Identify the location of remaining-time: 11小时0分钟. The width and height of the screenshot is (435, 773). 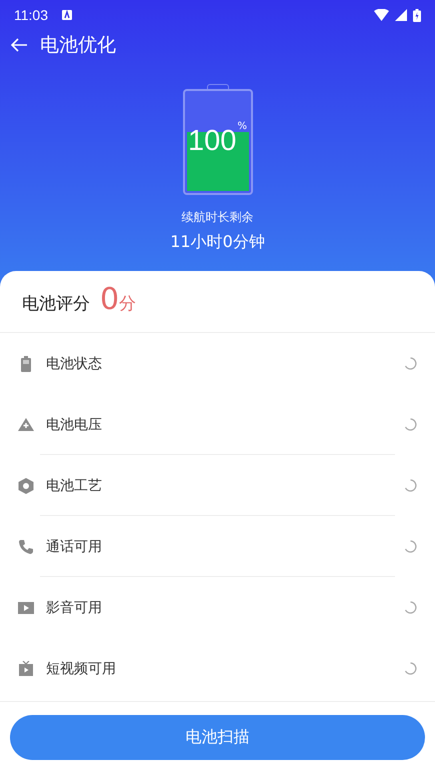
(217, 242).